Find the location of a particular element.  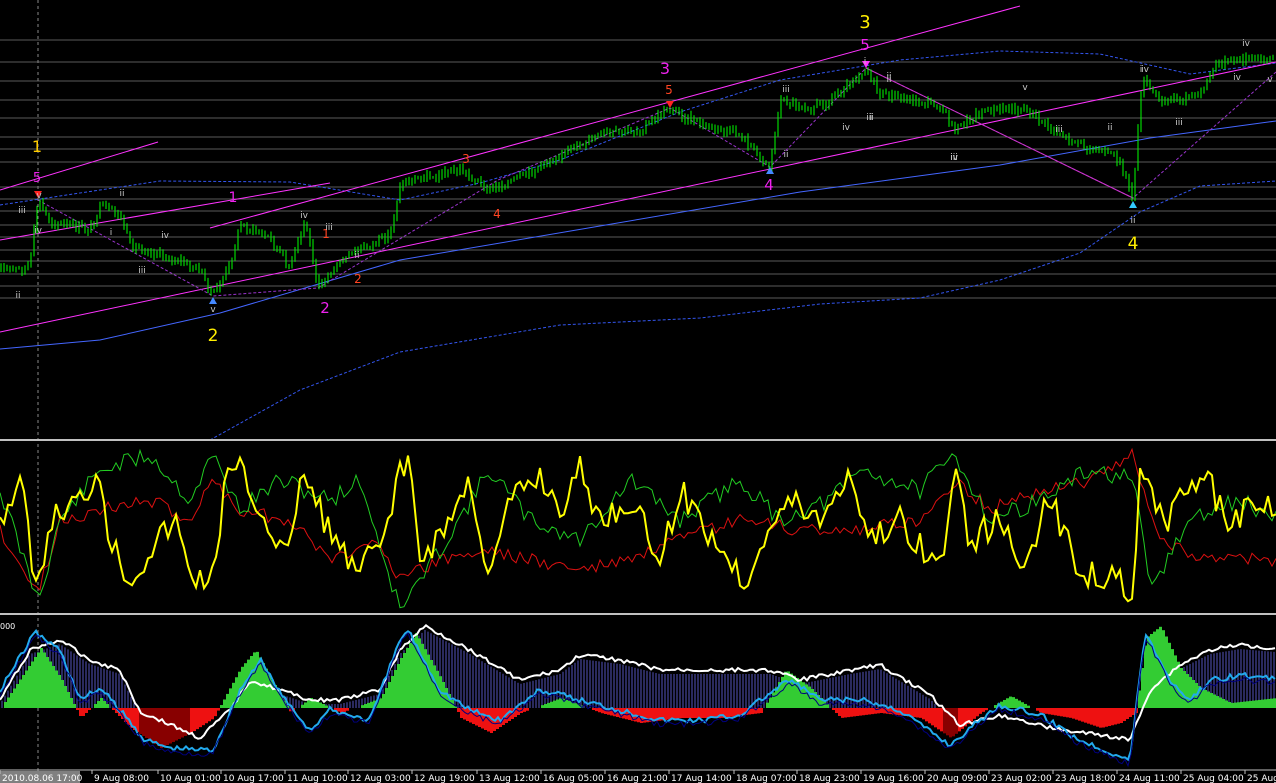

time-label: 16 Aug 05:00 is located at coordinates (573, 778).